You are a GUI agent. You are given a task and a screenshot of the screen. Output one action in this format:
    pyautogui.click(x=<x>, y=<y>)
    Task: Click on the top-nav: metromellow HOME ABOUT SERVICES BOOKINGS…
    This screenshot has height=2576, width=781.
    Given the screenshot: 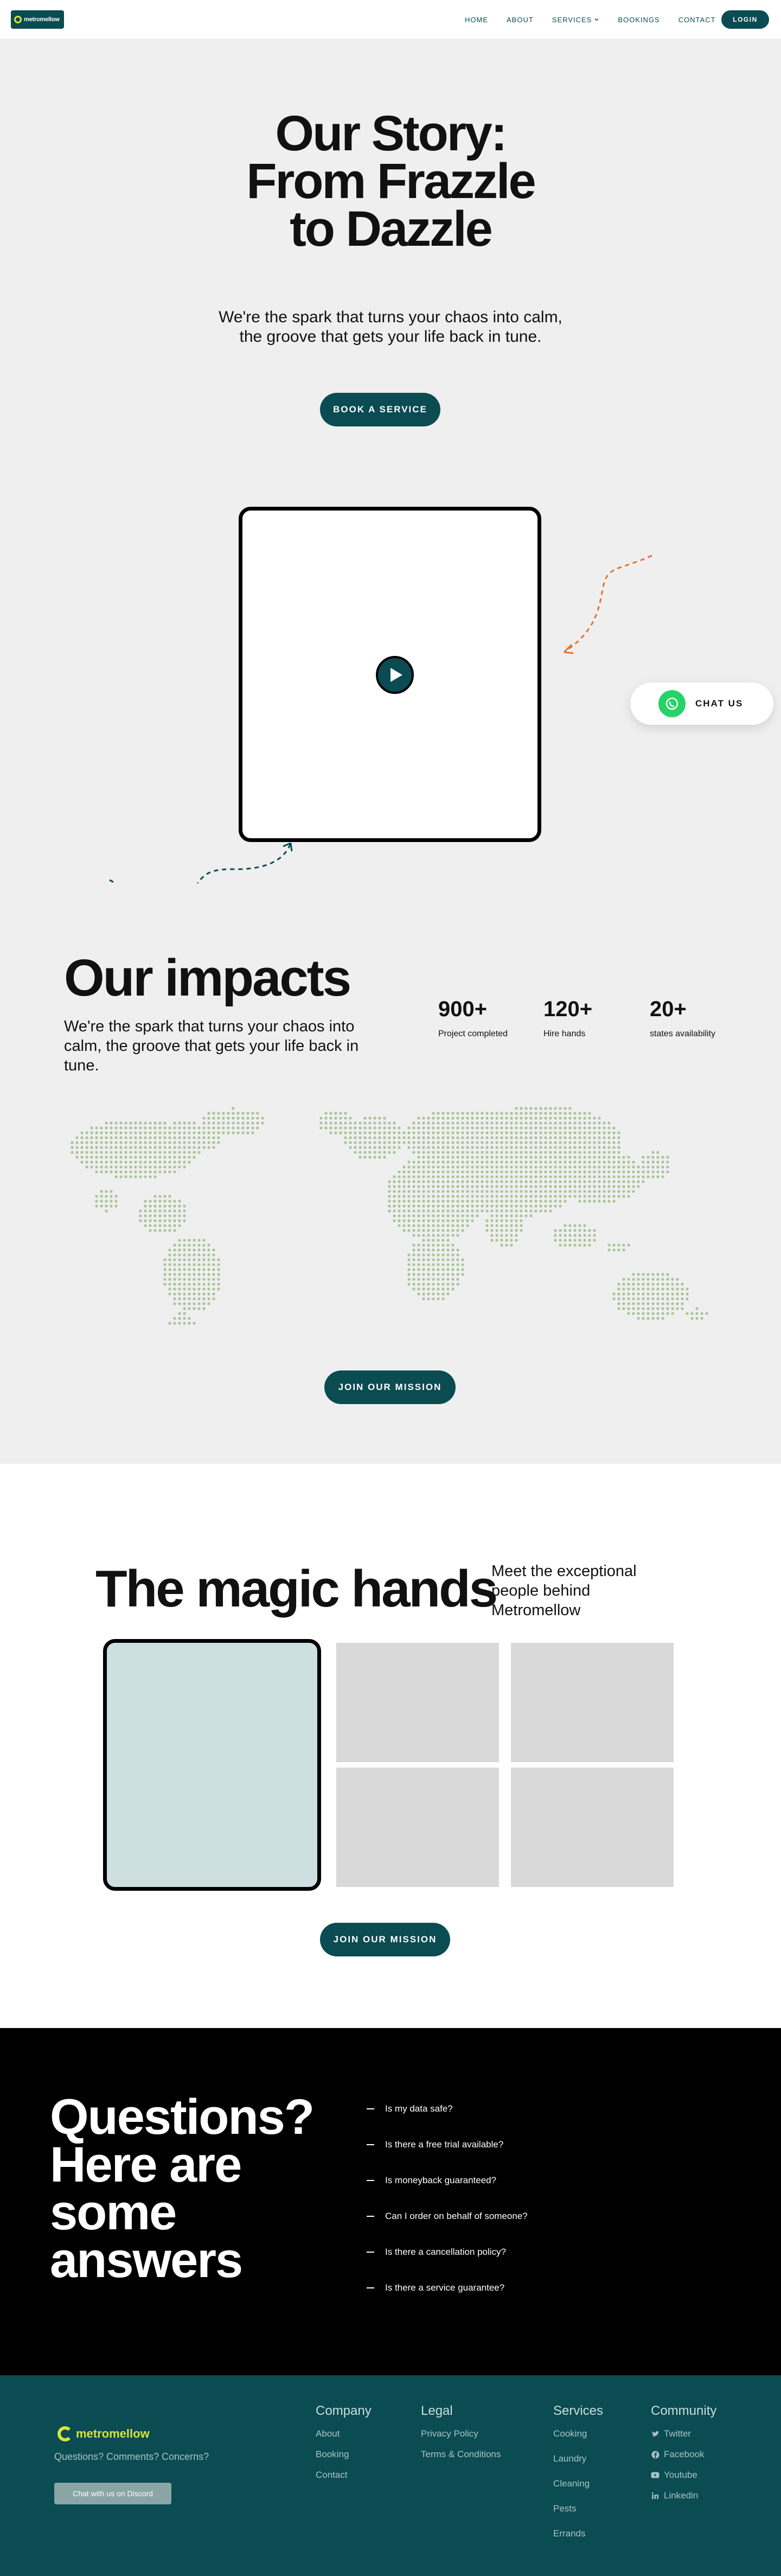 What is the action you would take?
    pyautogui.click(x=390, y=19)
    